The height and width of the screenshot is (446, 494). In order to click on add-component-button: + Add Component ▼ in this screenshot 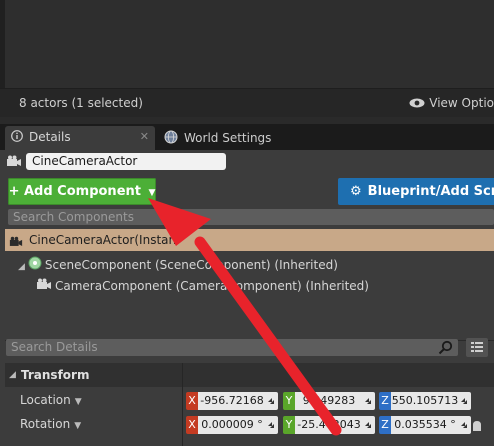, I will do `click(82, 191)`.